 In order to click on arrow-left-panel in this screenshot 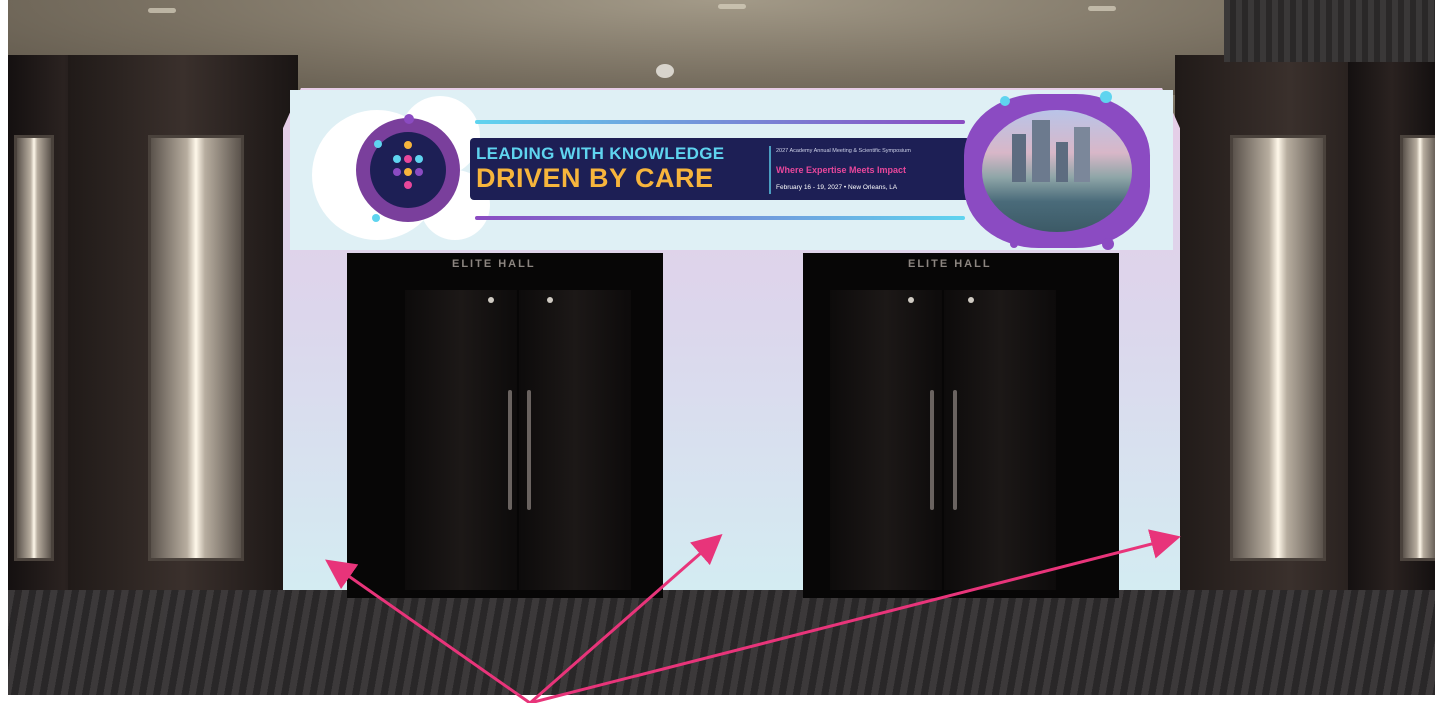, I will do `click(428, 631)`.